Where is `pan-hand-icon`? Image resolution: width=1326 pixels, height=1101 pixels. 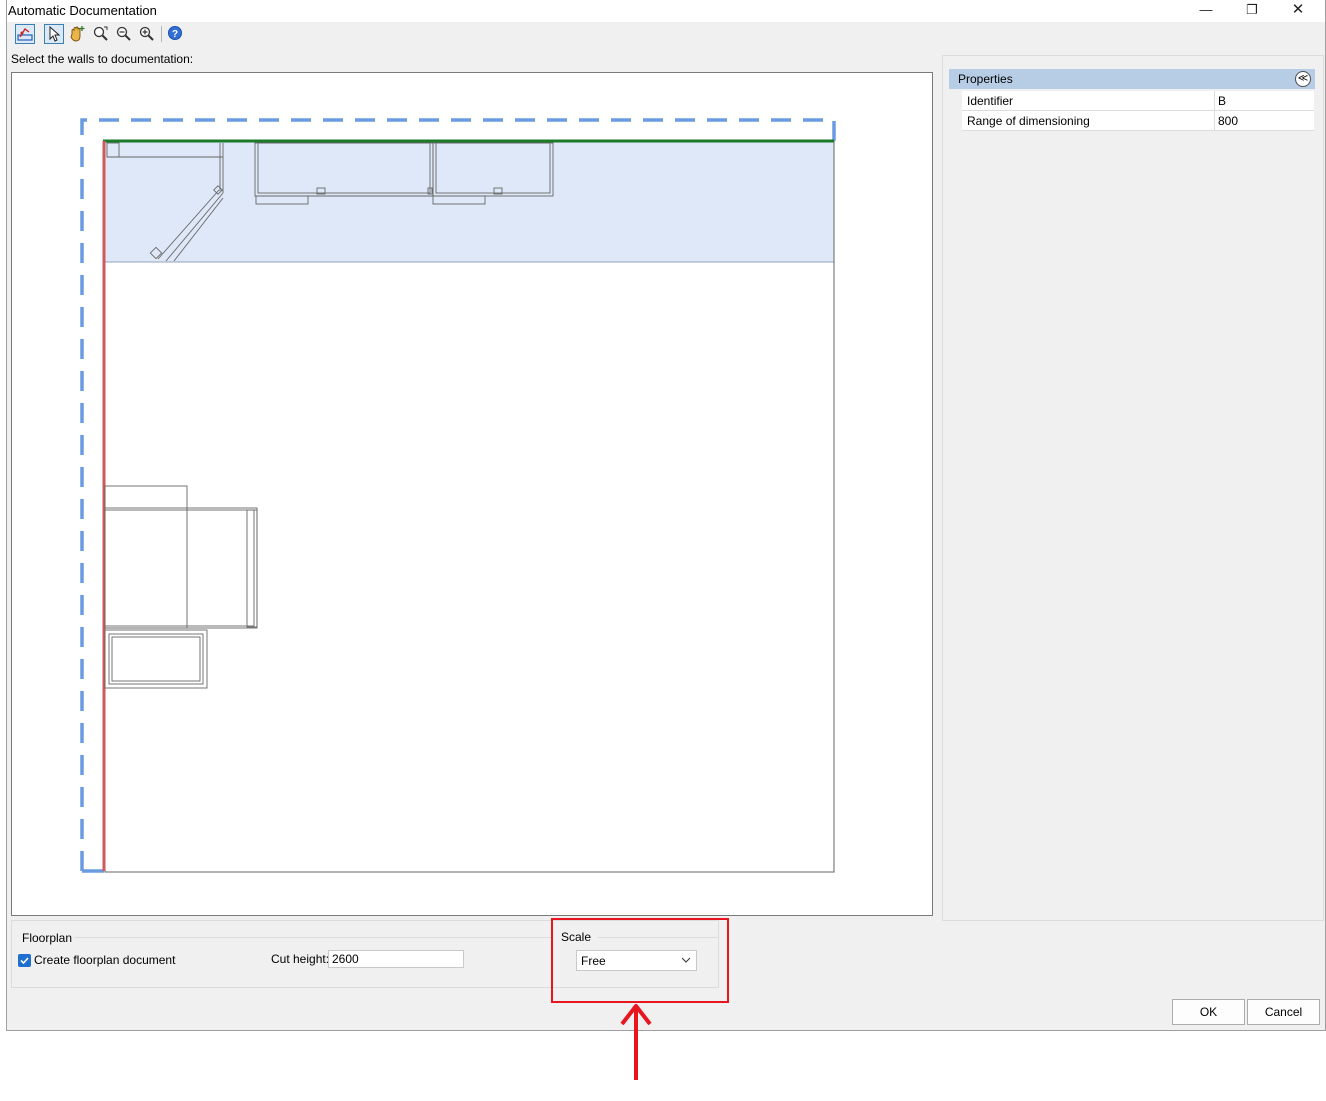
pan-hand-icon is located at coordinates (77, 34).